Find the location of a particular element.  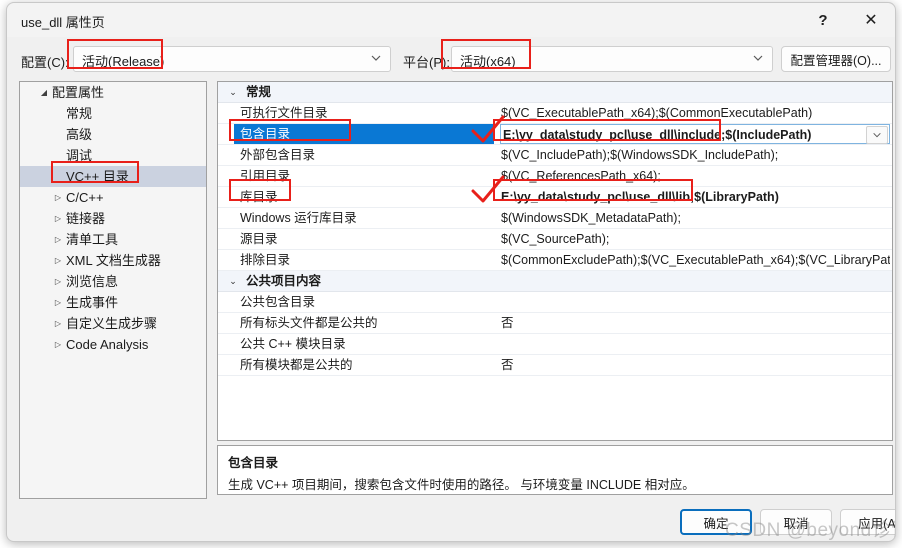

property-row: 源目录 $(VC_SourcePath); is located at coordinates (555, 239).